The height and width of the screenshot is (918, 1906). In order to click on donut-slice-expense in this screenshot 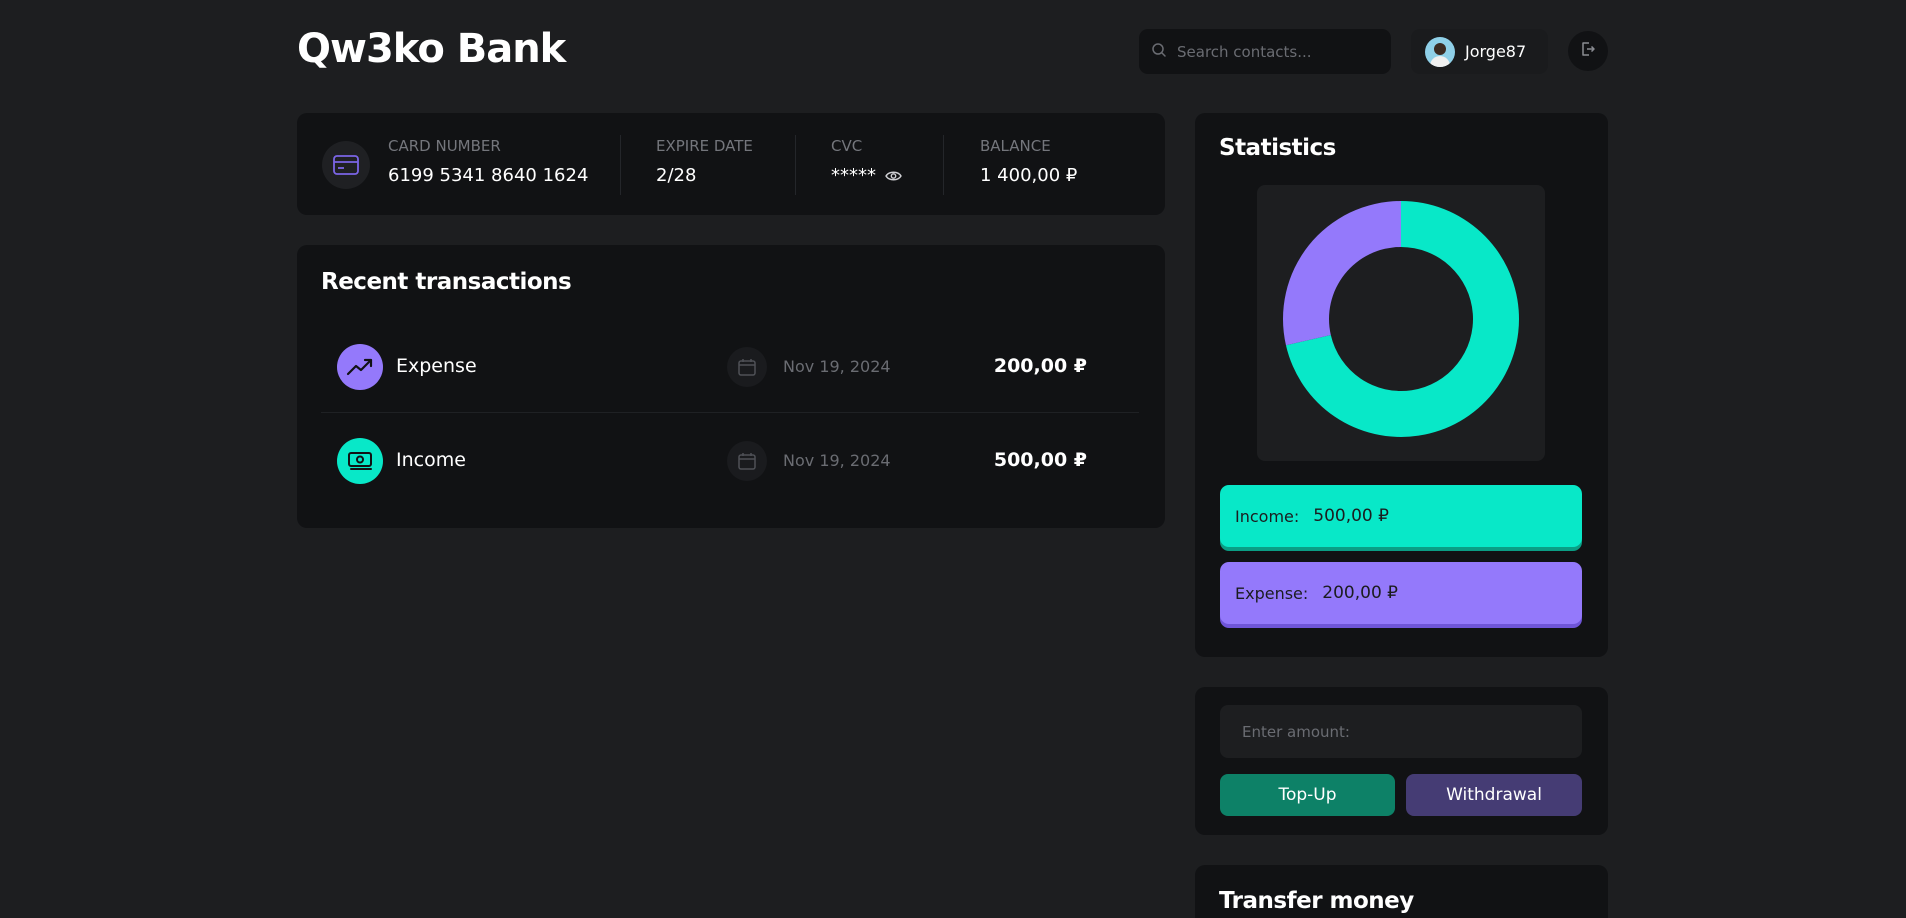, I will do `click(1342, 273)`.